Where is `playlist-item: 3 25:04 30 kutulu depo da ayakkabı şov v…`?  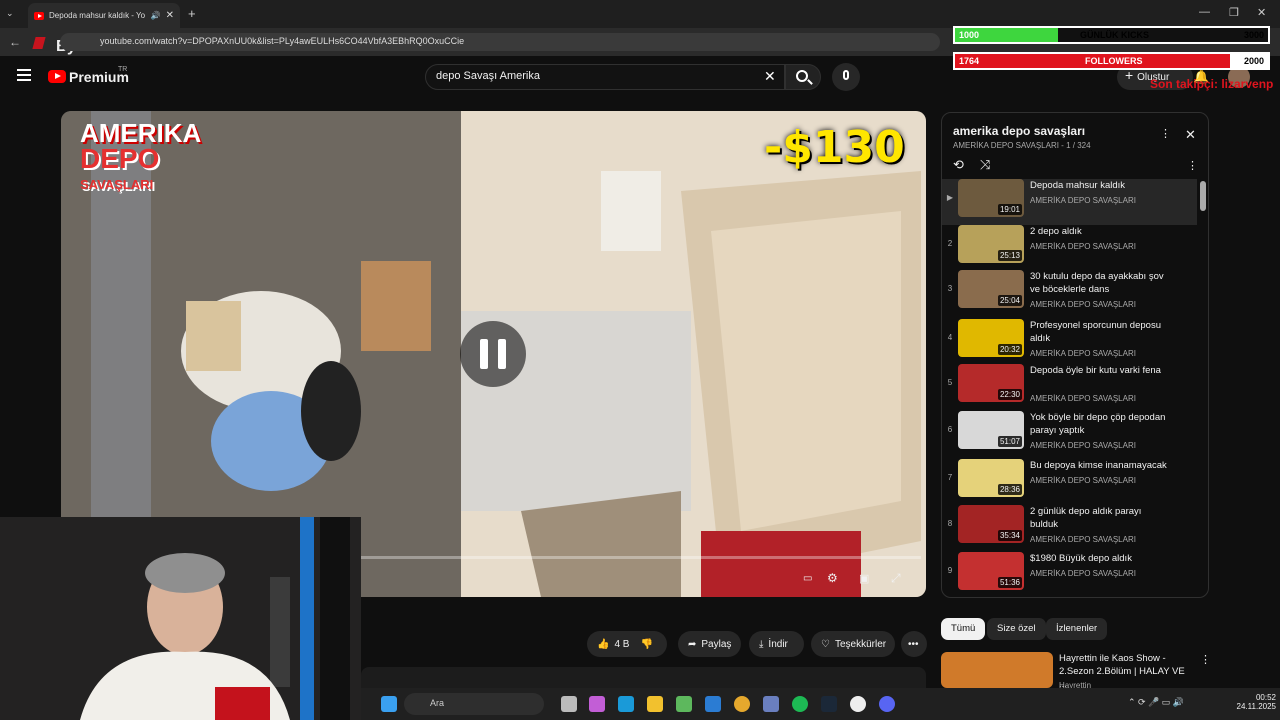 playlist-item: 3 25:04 30 kutulu depo da ayakkabı şov v… is located at coordinates (1069, 293).